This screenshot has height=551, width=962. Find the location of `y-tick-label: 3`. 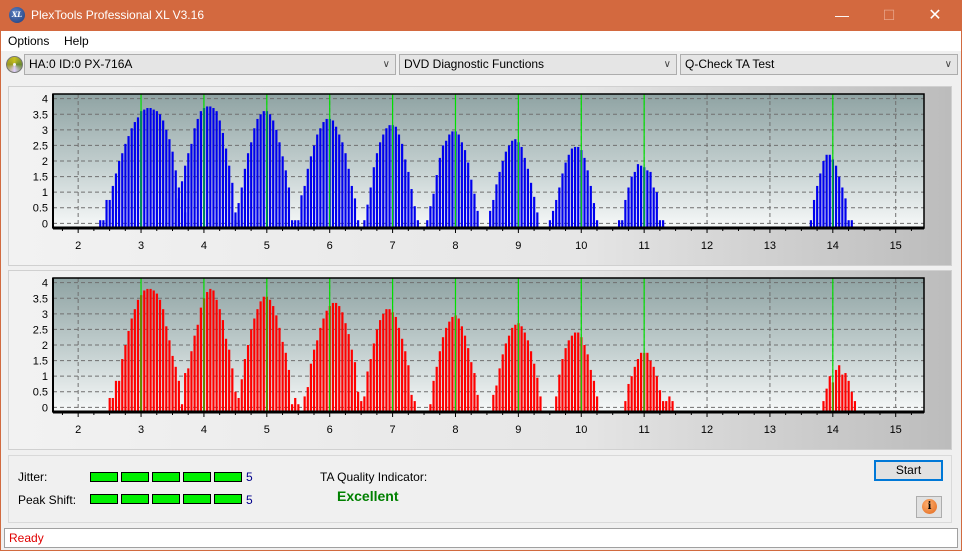

y-tick-label: 3 is located at coordinates (45, 315).